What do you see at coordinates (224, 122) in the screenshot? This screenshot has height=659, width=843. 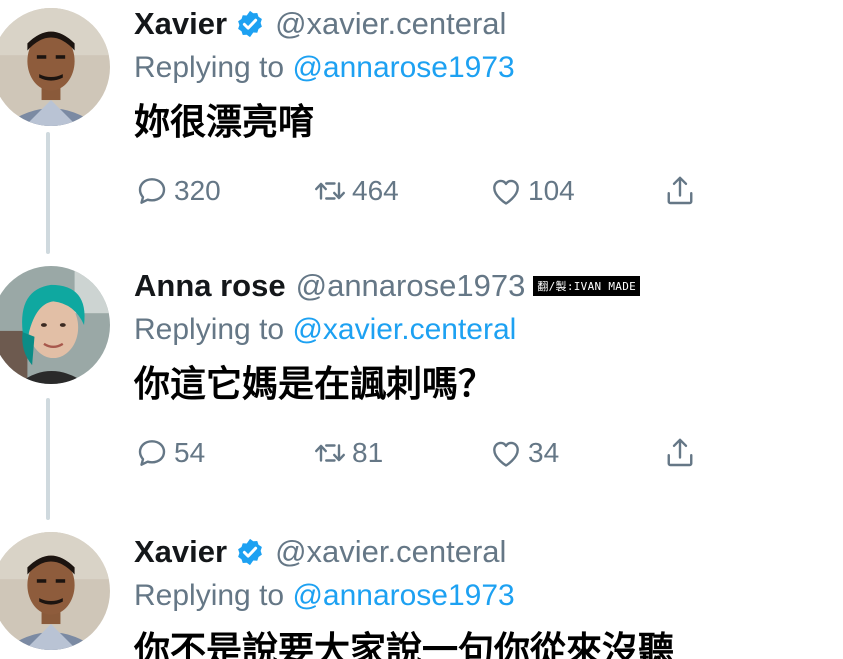 I see `tweet-text: 妳很漂亮唷` at bounding box center [224, 122].